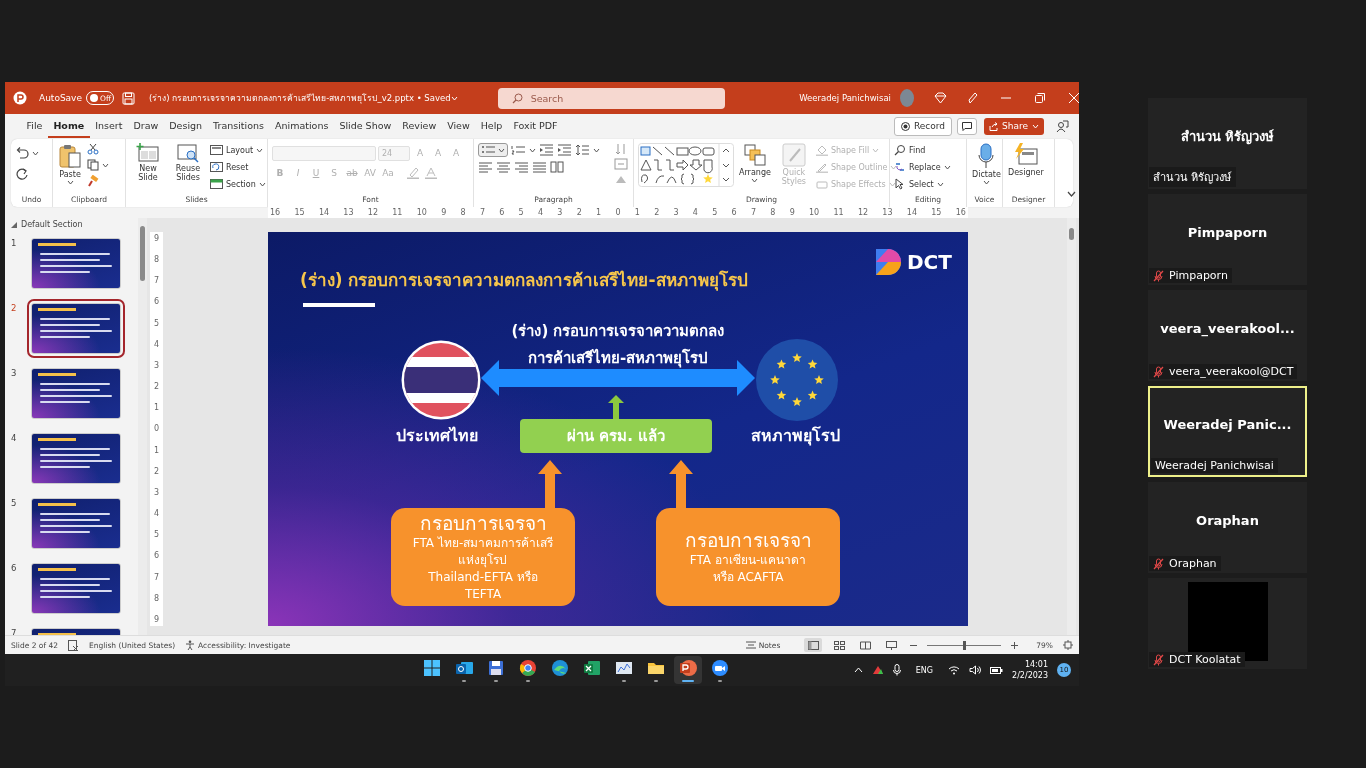 The height and width of the screenshot is (768, 1366). What do you see at coordinates (896, 670) in the screenshot?
I see `microphone-icon` at bounding box center [896, 670].